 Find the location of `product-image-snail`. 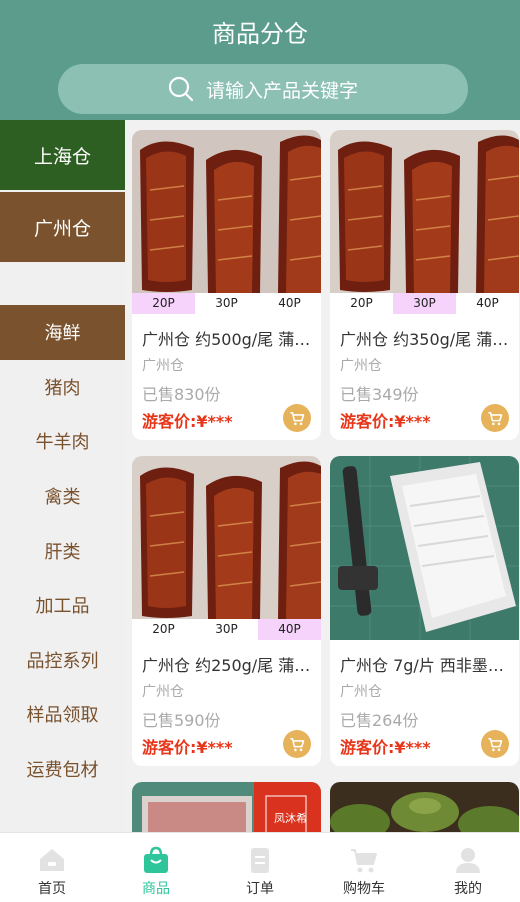

product-image-snail is located at coordinates (424, 807).